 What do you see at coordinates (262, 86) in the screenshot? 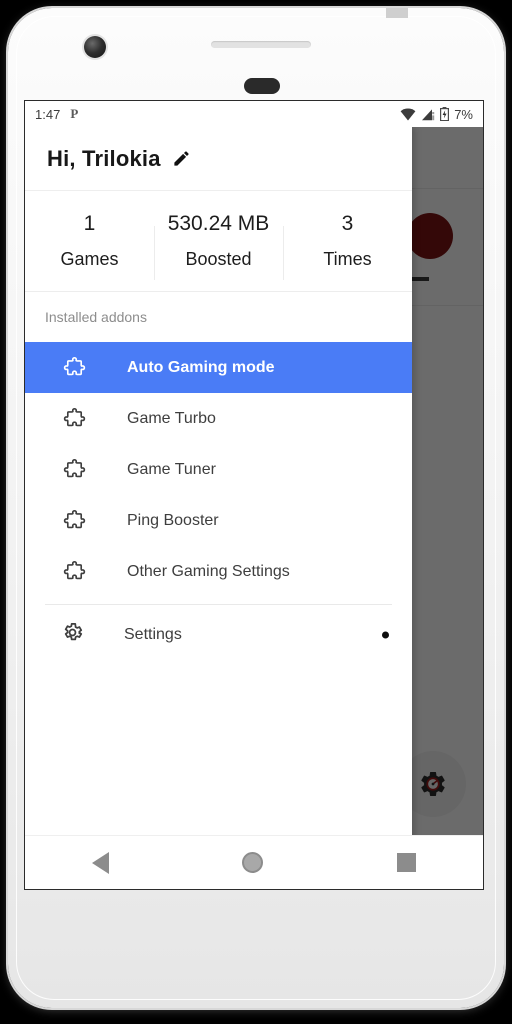
I see `sensor-pill` at bounding box center [262, 86].